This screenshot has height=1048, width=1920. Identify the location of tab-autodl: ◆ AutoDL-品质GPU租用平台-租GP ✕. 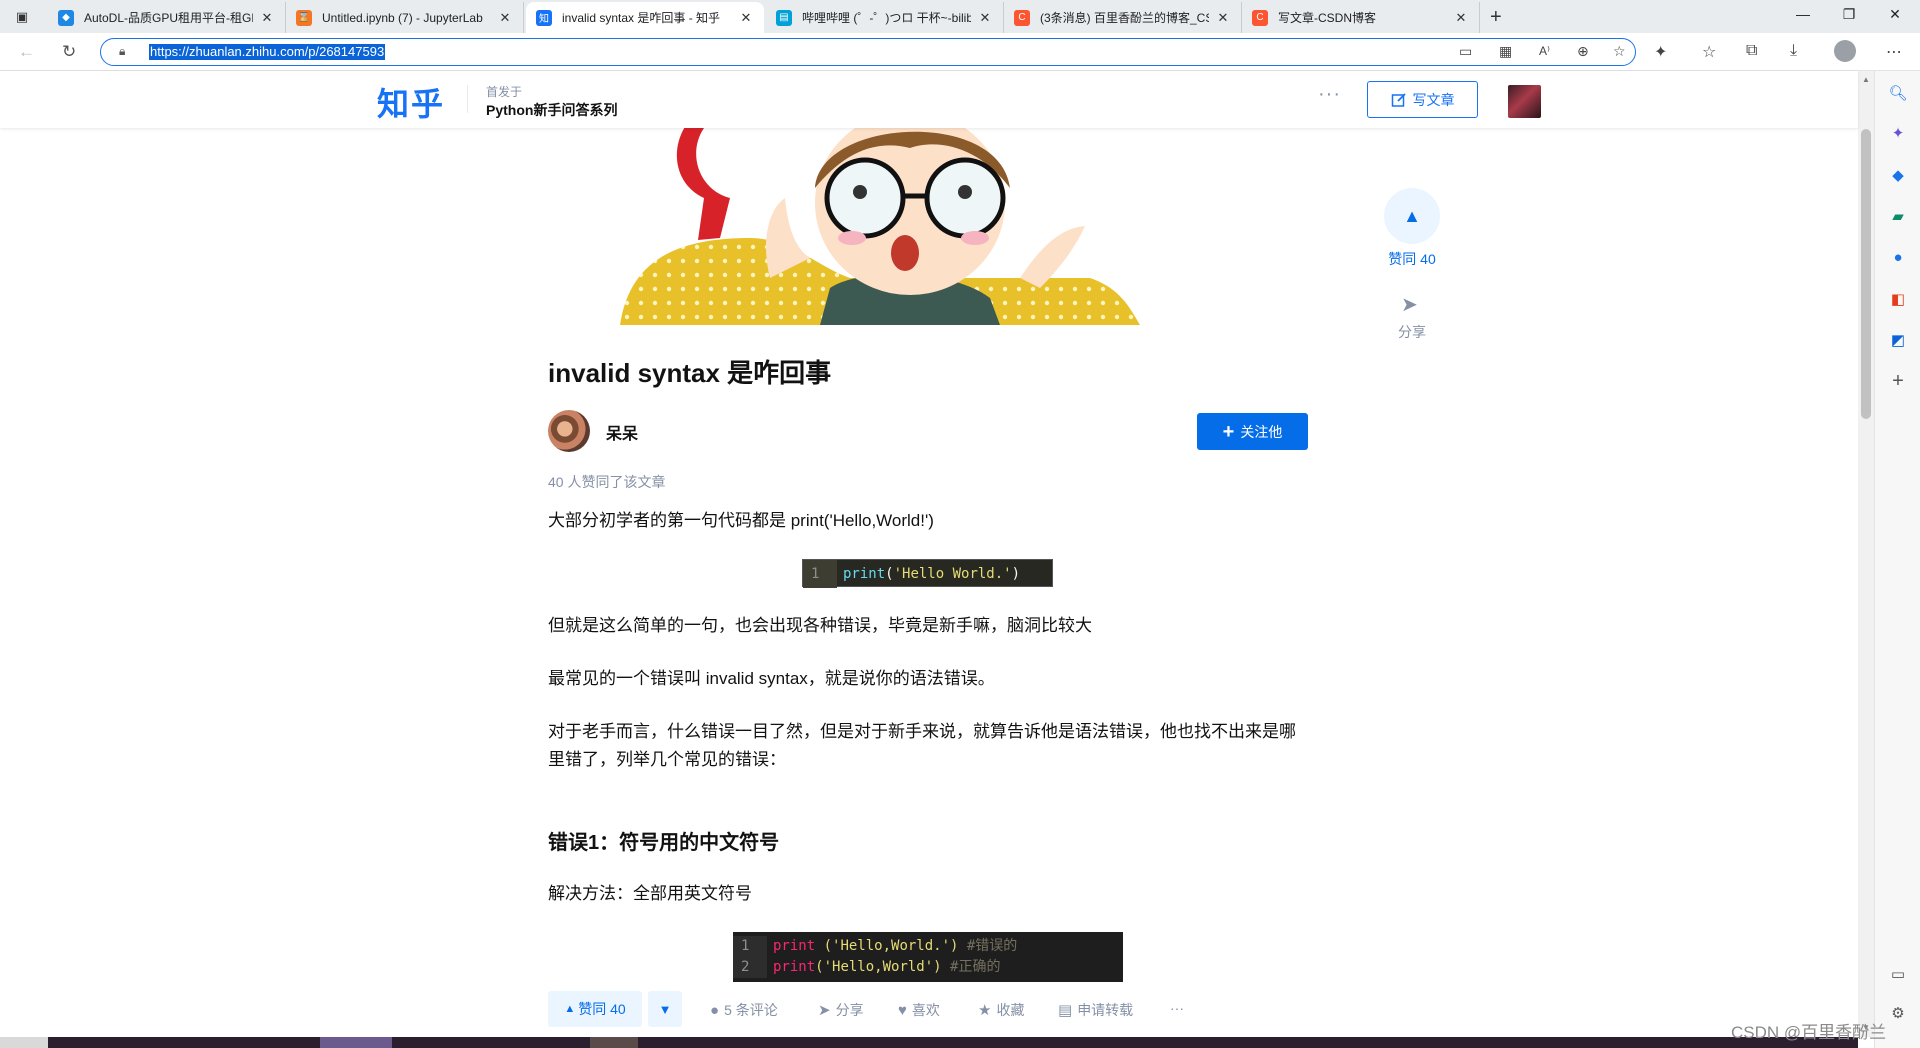
(167, 17).